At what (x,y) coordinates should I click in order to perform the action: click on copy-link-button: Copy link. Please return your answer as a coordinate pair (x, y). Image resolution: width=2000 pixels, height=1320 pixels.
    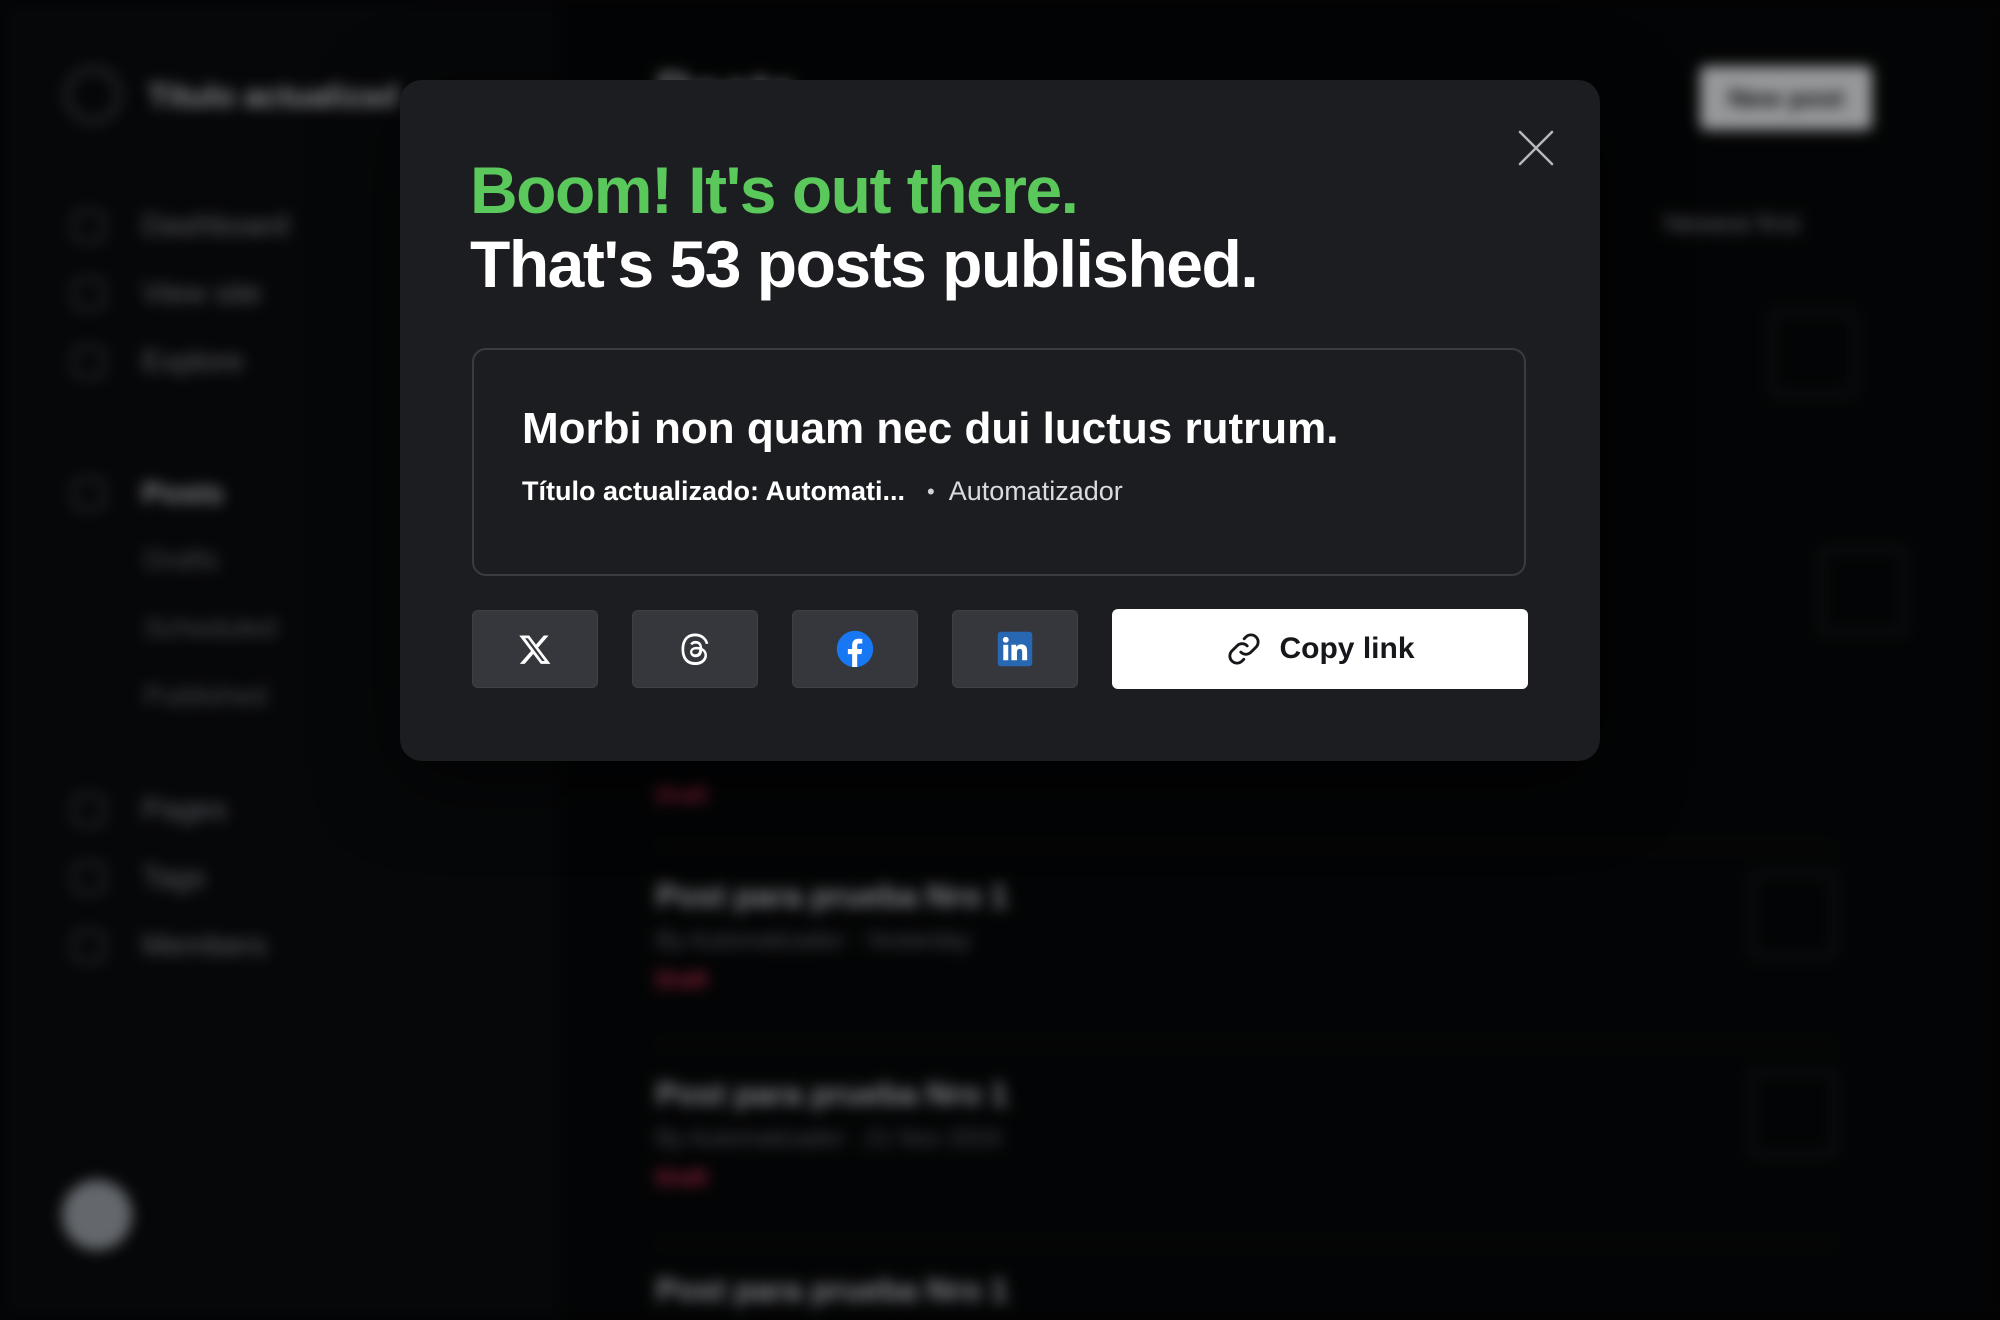
    Looking at the image, I should click on (1320, 649).